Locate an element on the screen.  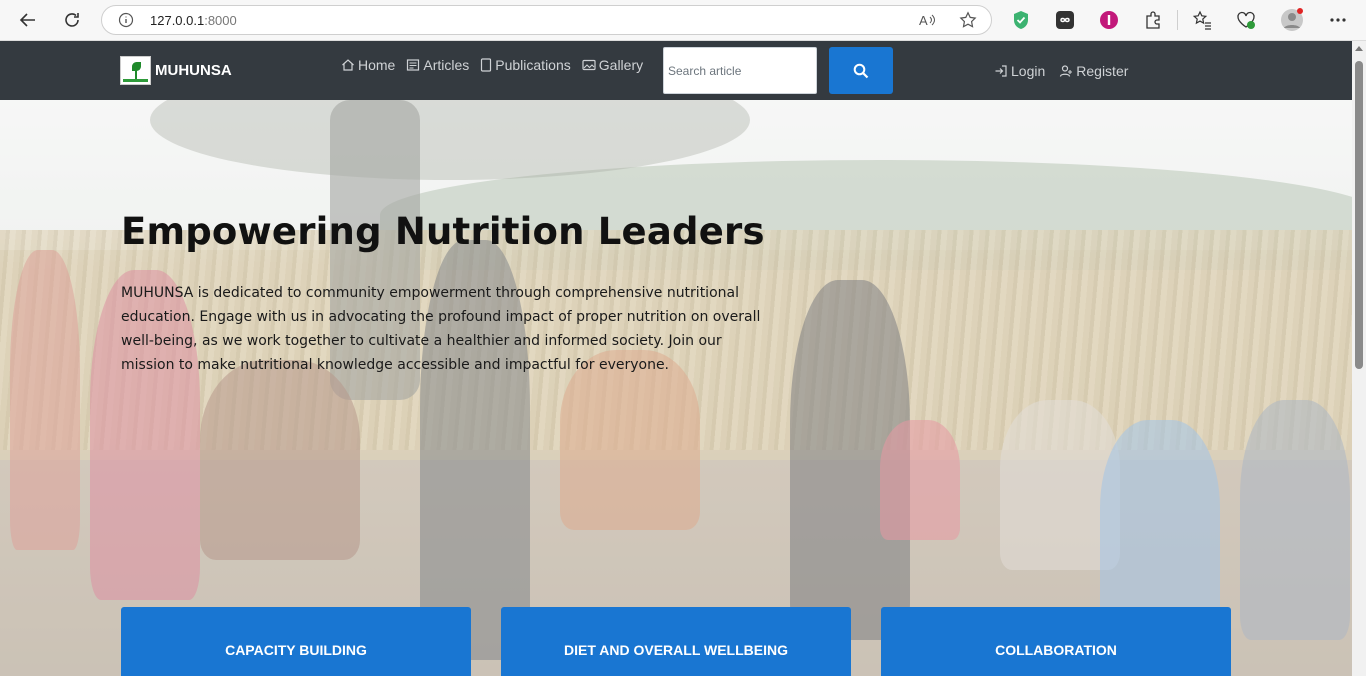
card-collaboration: COLLABORATION is located at coordinates (1056, 641).